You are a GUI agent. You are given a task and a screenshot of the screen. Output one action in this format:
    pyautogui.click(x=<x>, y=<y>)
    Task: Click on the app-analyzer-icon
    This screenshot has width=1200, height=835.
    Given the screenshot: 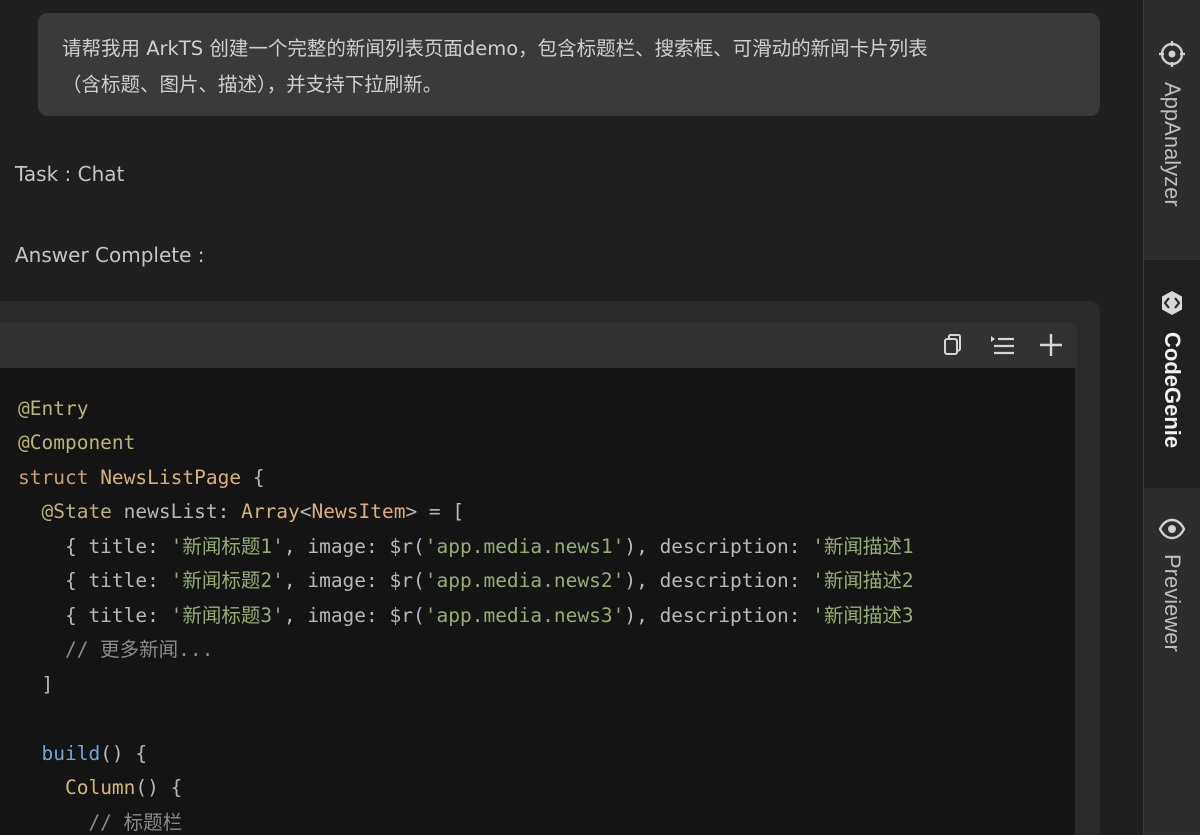 What is the action you would take?
    pyautogui.click(x=1172, y=54)
    